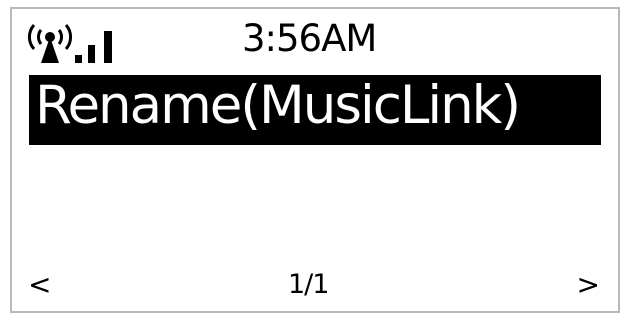  What do you see at coordinates (308, 284) in the screenshot?
I see `page-indicator: 1/1` at bounding box center [308, 284].